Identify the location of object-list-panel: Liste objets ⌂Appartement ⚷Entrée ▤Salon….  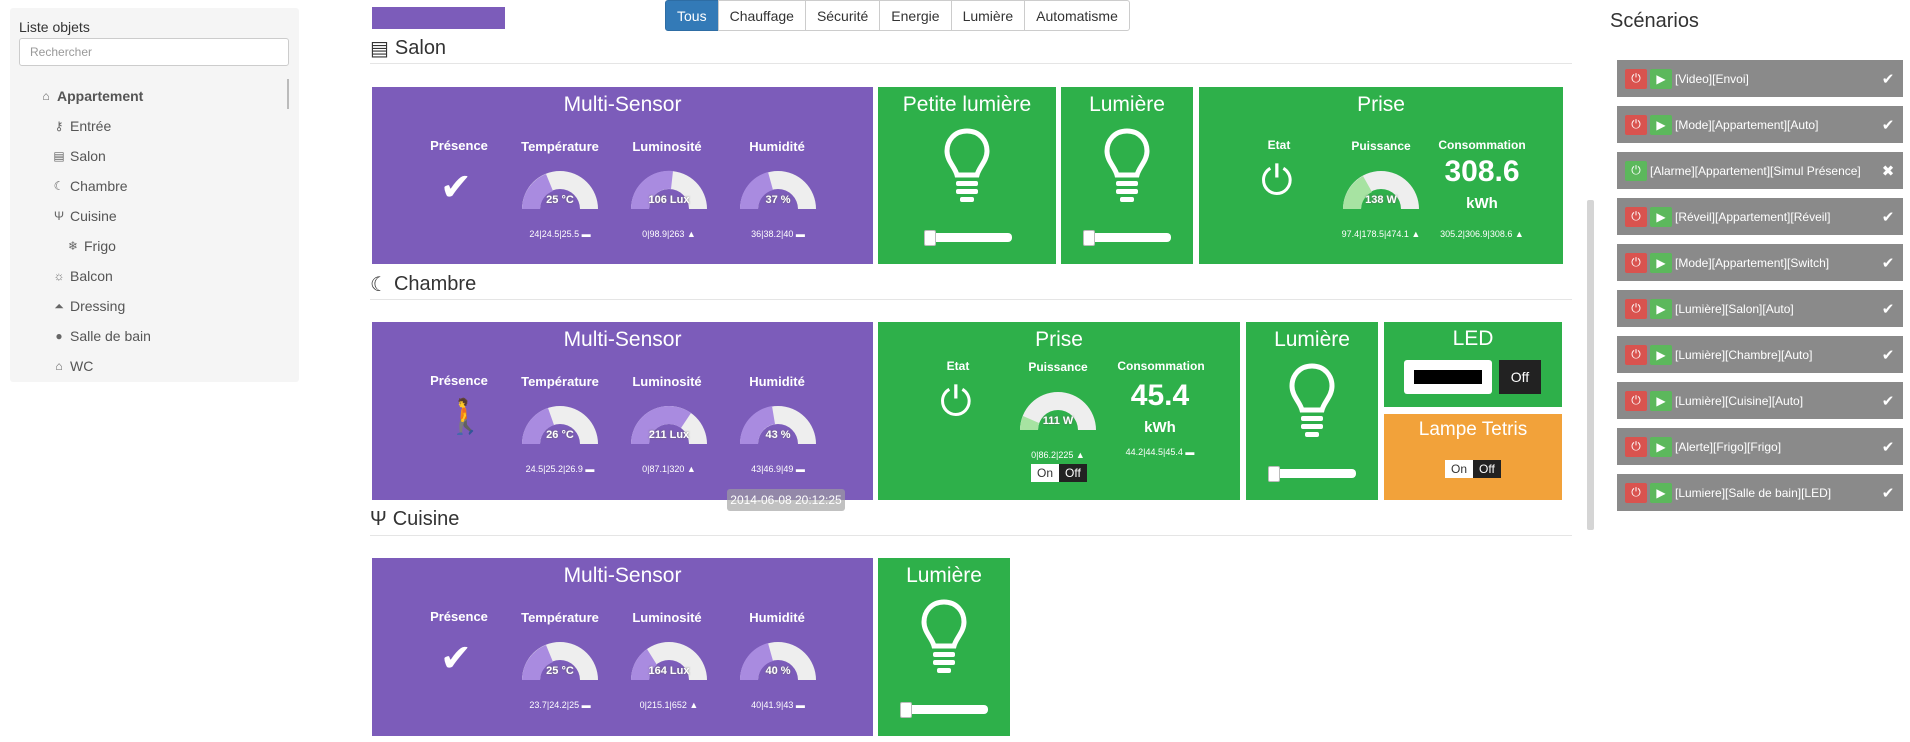
(154, 195).